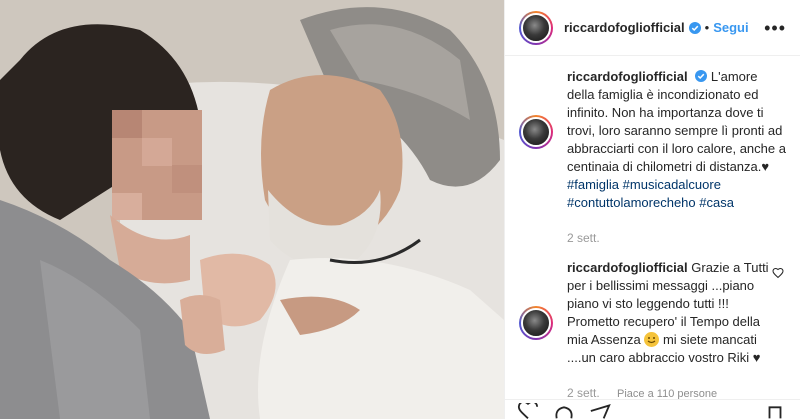  What do you see at coordinates (652, 409) in the screenshot?
I see `post-action-bar` at bounding box center [652, 409].